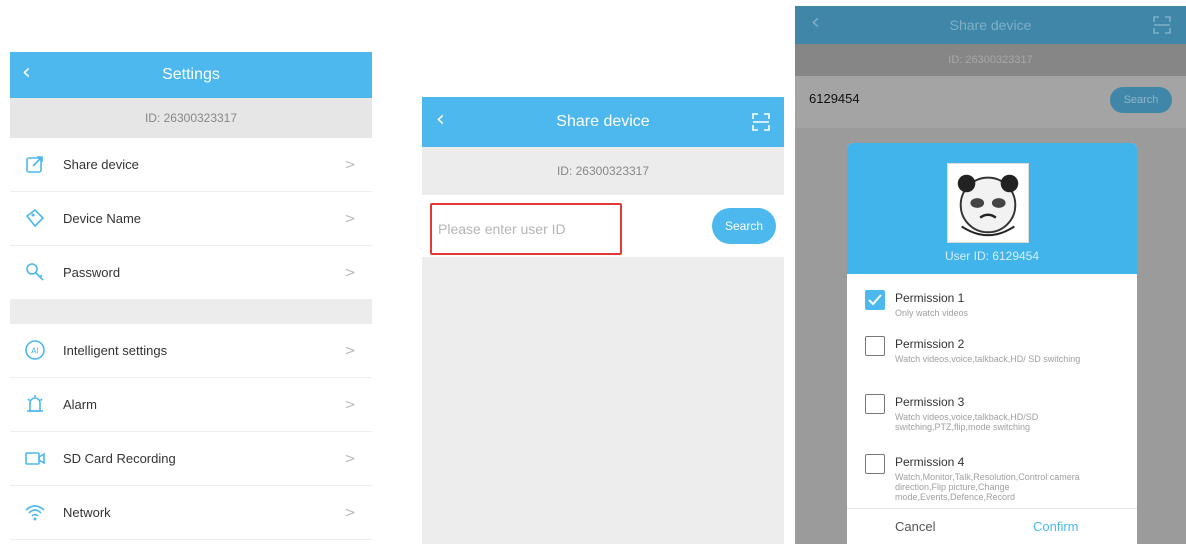  I want to click on settings-item-label: SD Card Recording, so click(119, 458).